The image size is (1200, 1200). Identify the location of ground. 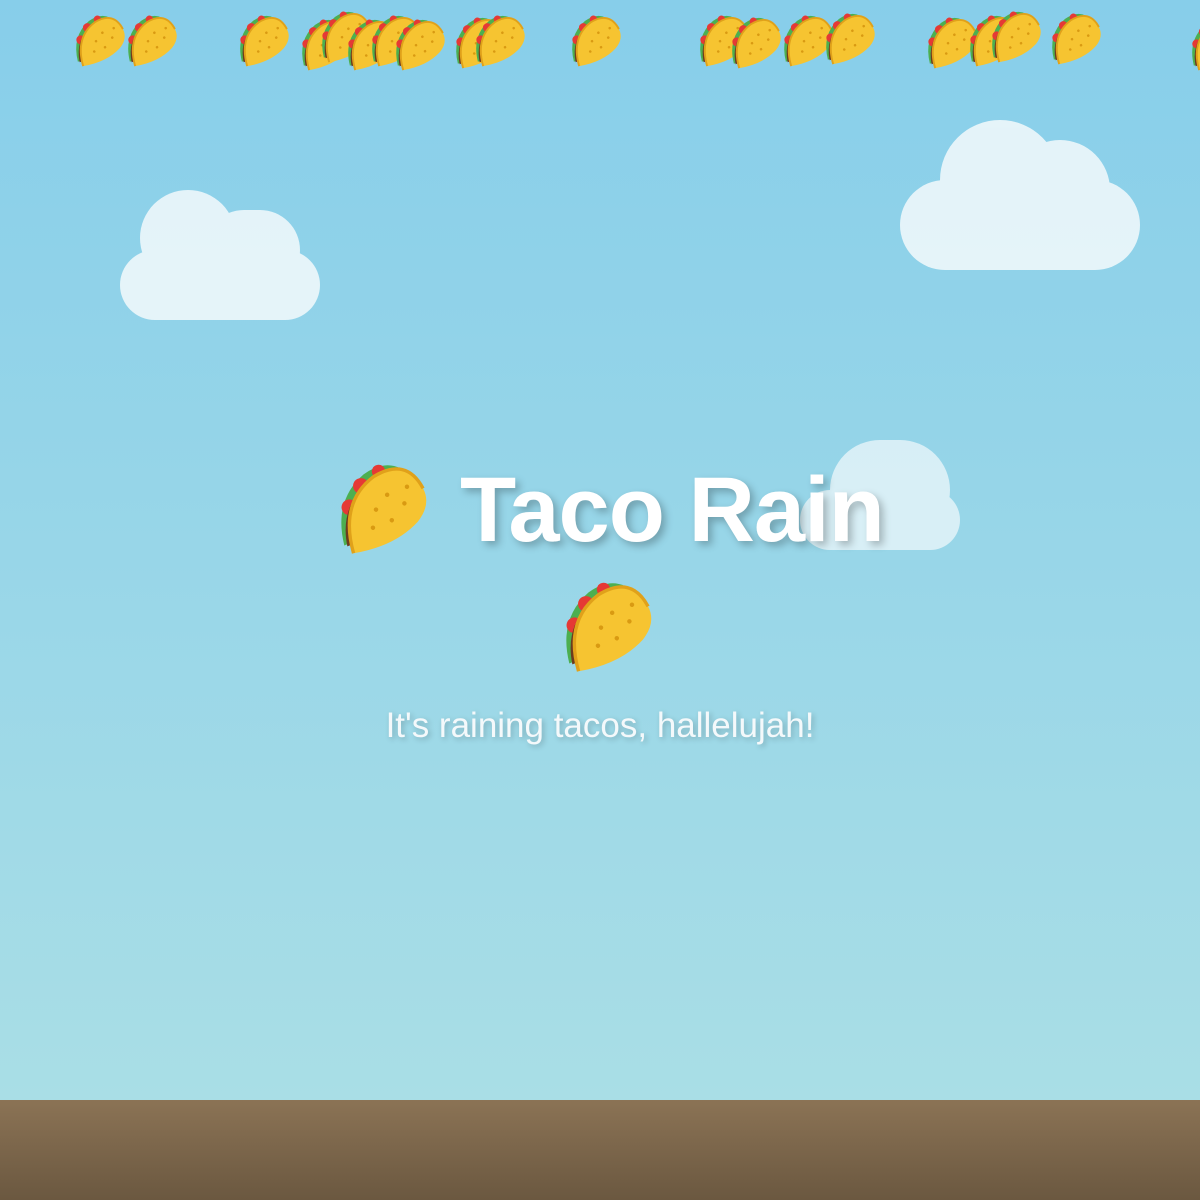
(600, 1150).